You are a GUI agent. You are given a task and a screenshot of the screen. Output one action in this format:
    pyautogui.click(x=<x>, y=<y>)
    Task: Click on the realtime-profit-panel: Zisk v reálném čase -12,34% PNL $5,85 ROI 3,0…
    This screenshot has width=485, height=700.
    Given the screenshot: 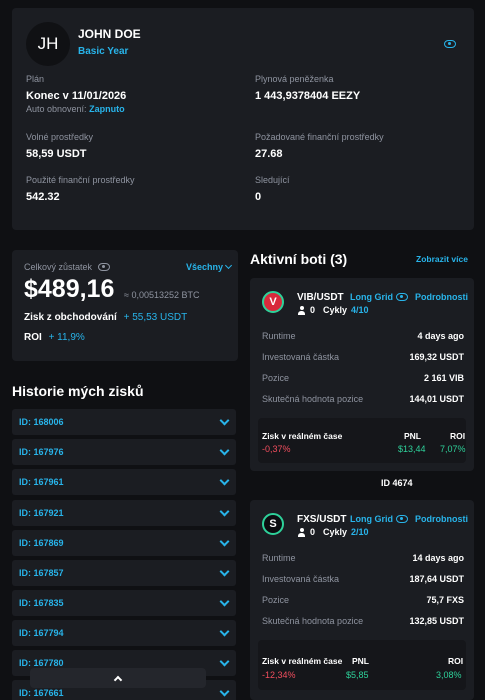 What is the action you would take?
    pyautogui.click(x=362, y=665)
    